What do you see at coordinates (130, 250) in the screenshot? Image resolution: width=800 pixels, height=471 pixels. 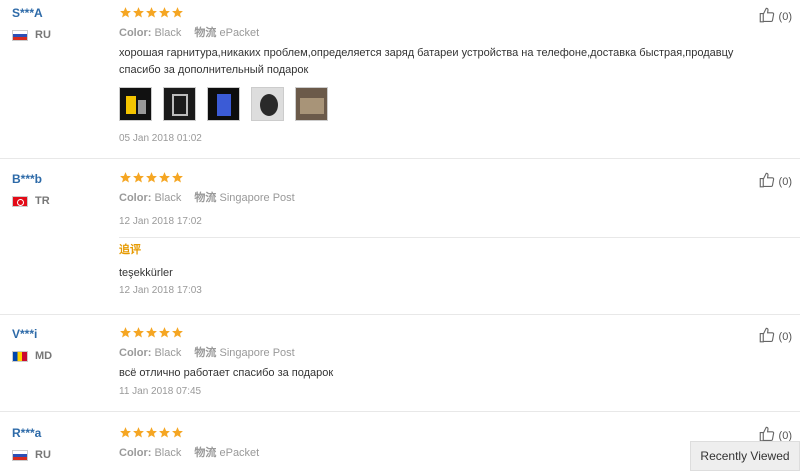 I see `followup-review-title: 追评` at bounding box center [130, 250].